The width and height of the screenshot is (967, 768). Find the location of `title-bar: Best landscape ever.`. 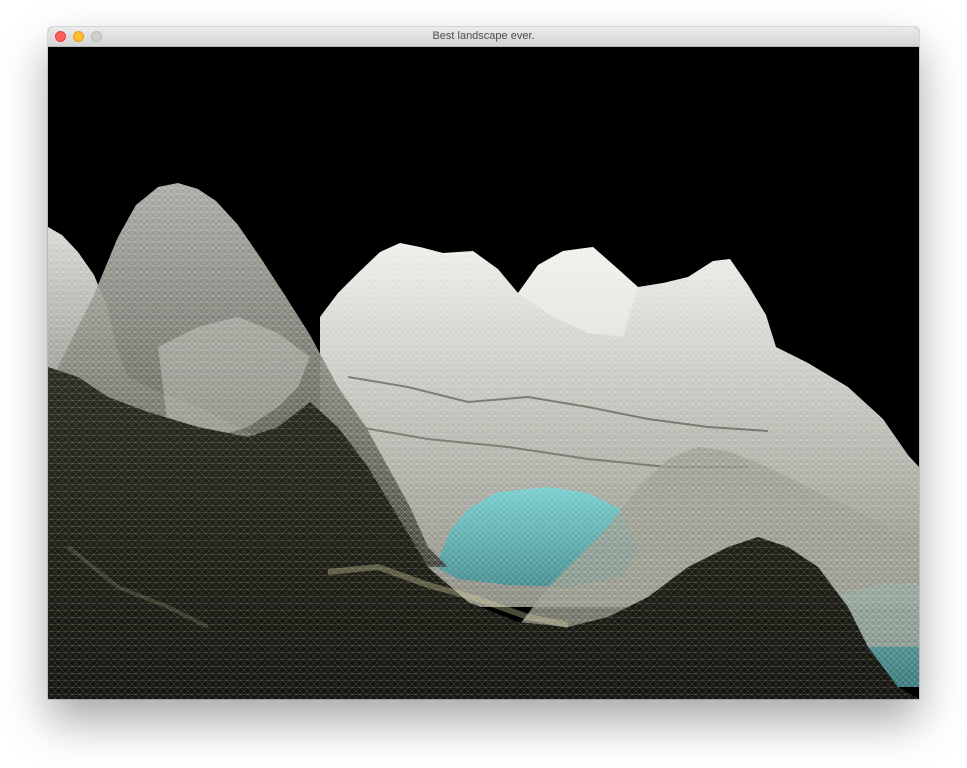

title-bar: Best landscape ever. is located at coordinates (483, 37).